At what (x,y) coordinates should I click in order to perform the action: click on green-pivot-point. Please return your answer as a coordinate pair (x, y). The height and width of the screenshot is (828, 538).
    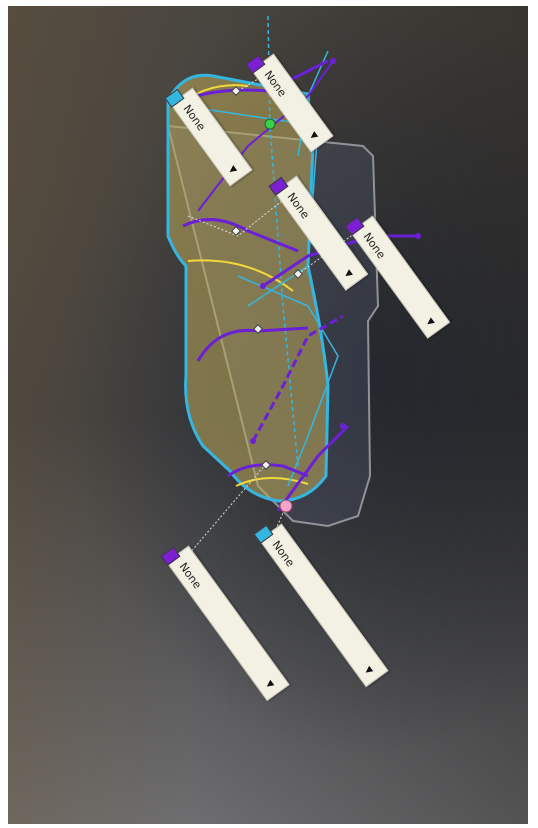
    Looking at the image, I should click on (270, 124).